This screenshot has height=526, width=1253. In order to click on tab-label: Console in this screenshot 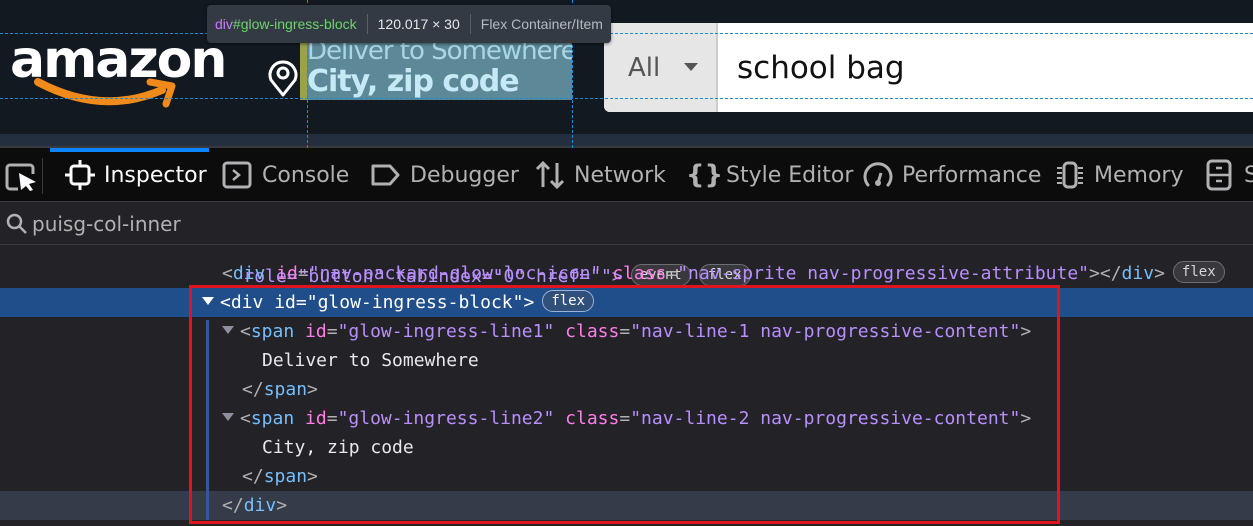, I will do `click(306, 175)`.